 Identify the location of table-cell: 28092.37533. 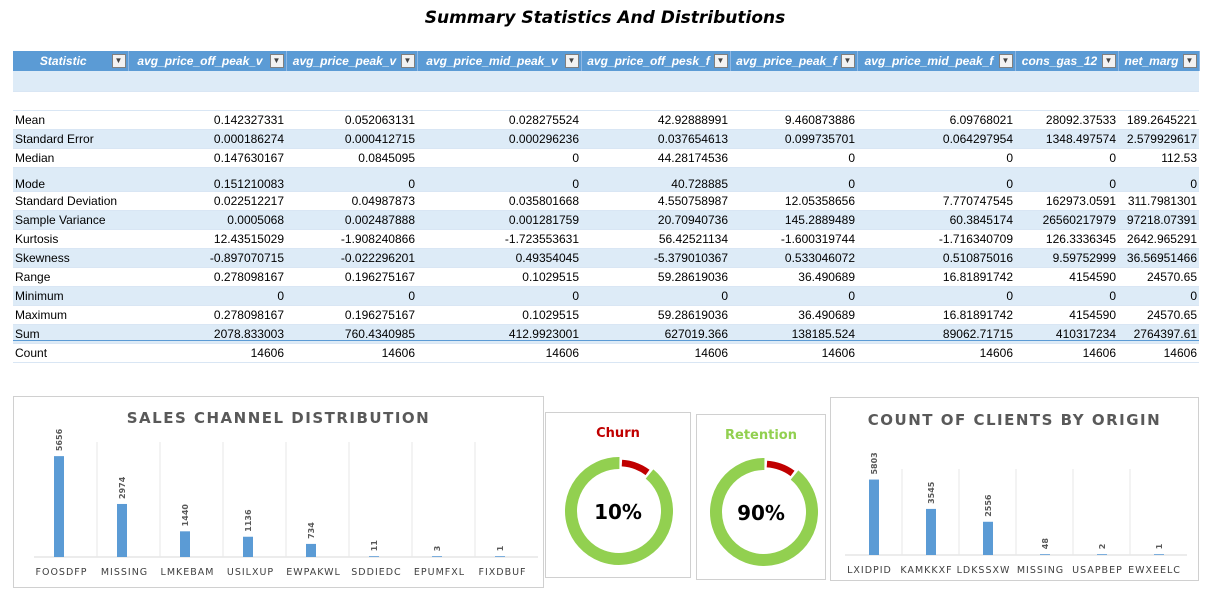
(1066, 120).